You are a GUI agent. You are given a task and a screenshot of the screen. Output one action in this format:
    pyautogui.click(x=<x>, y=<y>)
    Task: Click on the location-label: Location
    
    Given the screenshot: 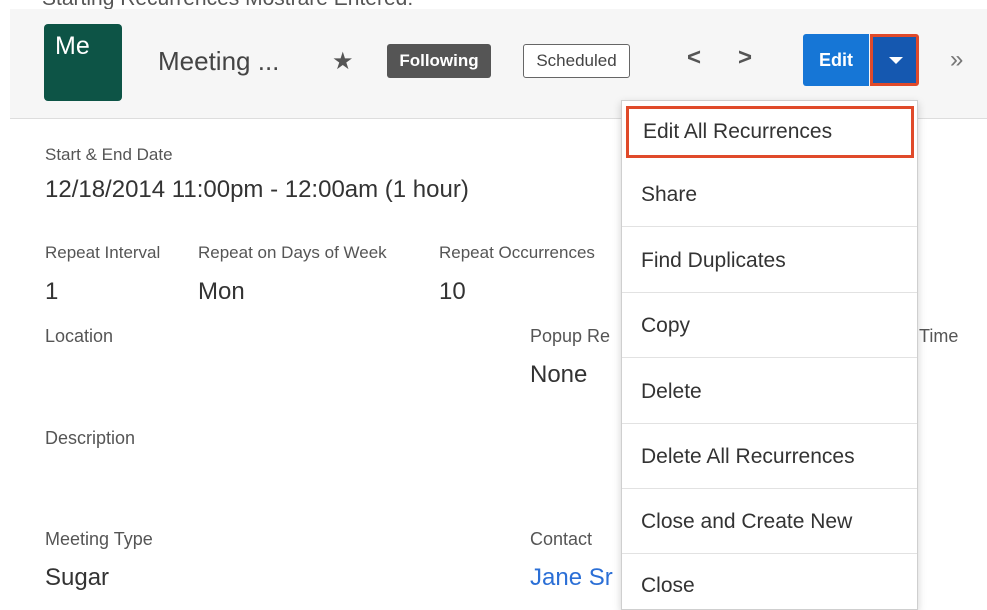 What is the action you would take?
    pyautogui.click(x=79, y=336)
    